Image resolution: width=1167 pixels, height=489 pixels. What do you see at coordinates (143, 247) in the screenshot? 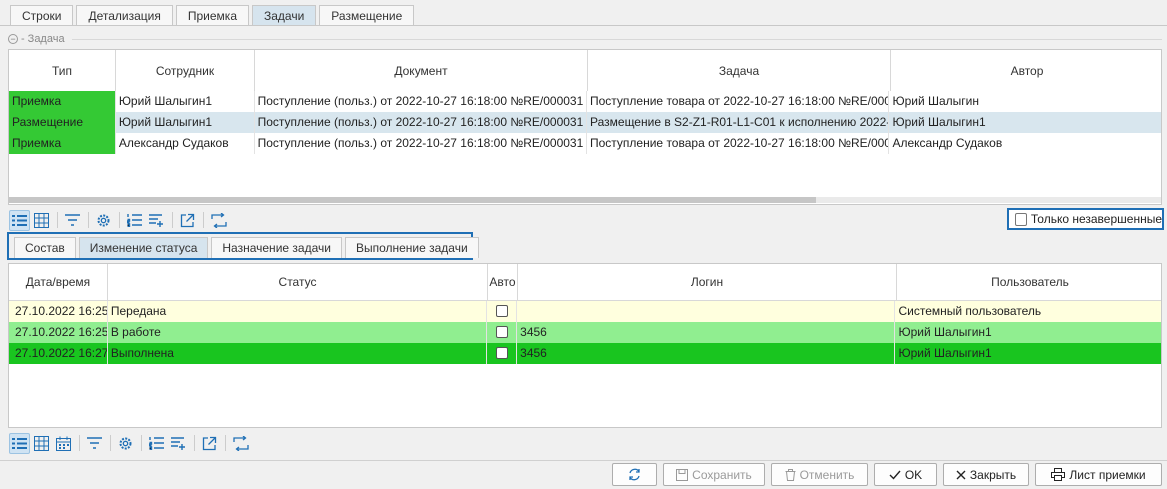
I see `subtab-status-change: Изменение статуса` at bounding box center [143, 247].